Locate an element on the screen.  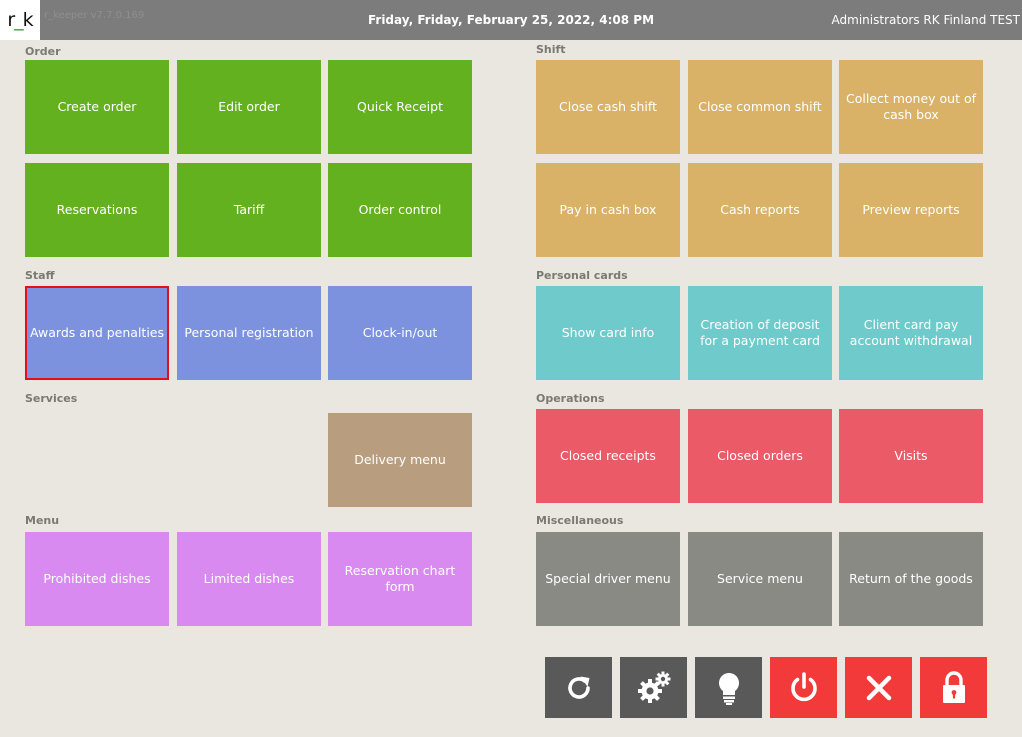
delivery-menu-button: Delivery menu is located at coordinates (400, 460).